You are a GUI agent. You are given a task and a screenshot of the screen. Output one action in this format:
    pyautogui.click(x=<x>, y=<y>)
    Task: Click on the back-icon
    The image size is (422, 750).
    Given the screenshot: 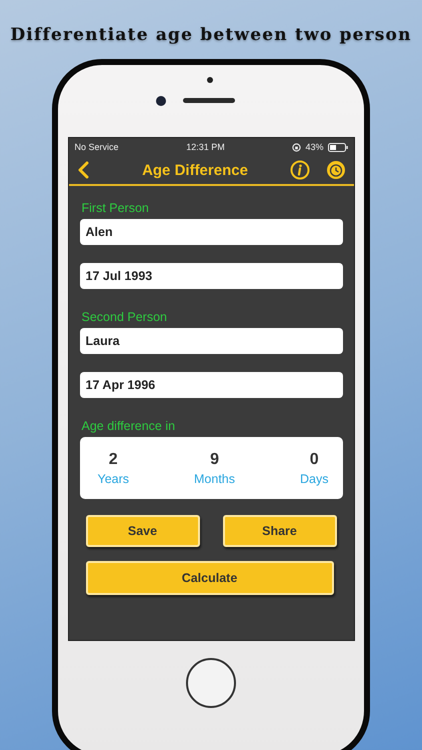 What is the action you would take?
    pyautogui.click(x=82, y=170)
    